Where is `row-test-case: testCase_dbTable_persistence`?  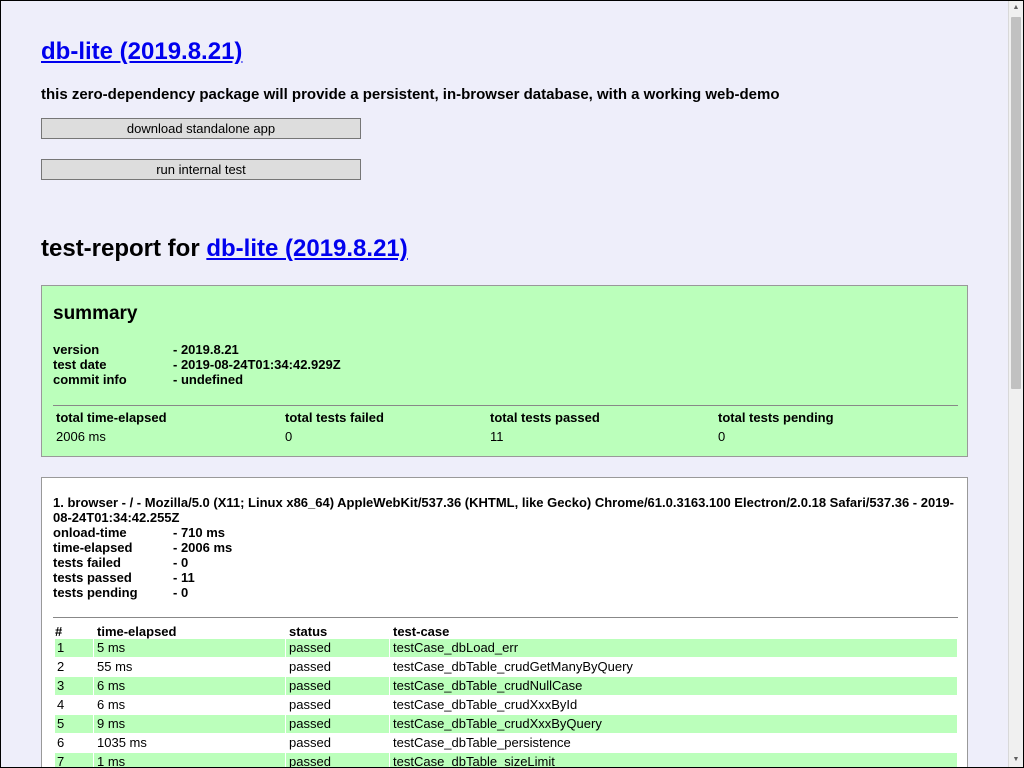 row-test-case: testCase_dbTable_persistence is located at coordinates (482, 742).